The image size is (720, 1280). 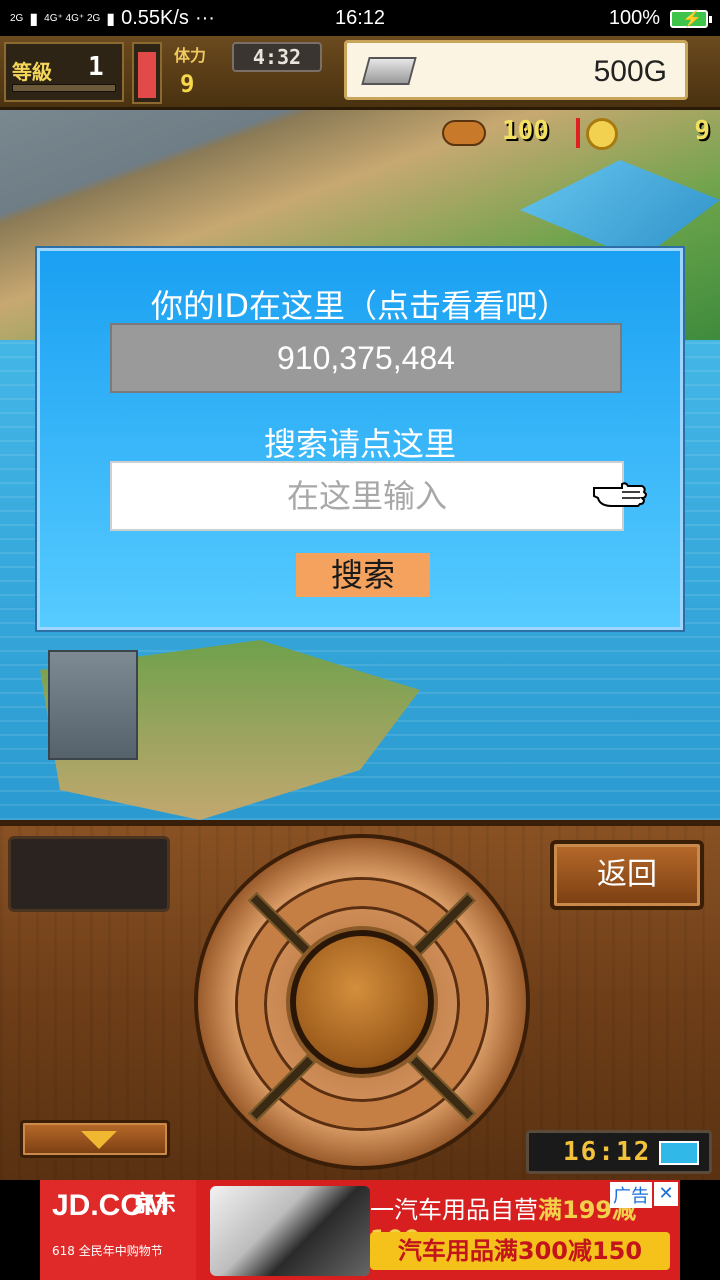 What do you see at coordinates (367, 496) in the screenshot?
I see `search-input: 在这里输入` at bounding box center [367, 496].